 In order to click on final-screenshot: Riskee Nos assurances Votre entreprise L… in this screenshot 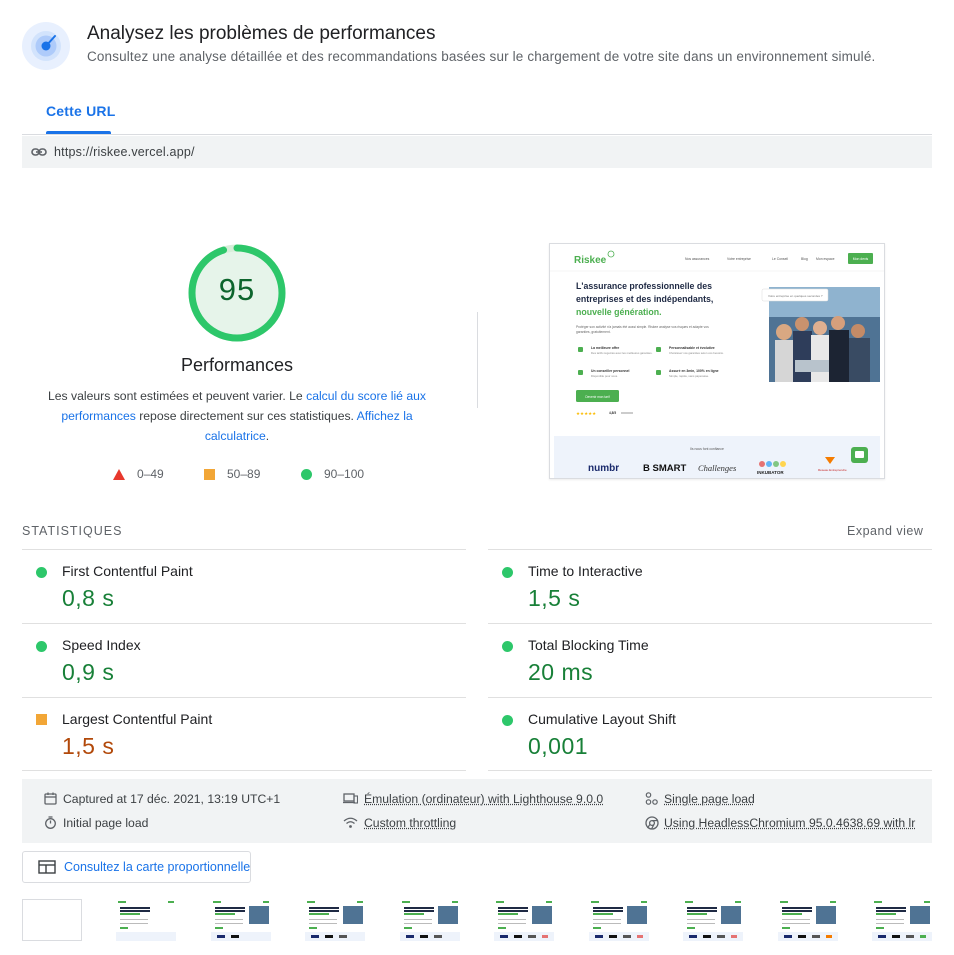, I will do `click(717, 361)`.